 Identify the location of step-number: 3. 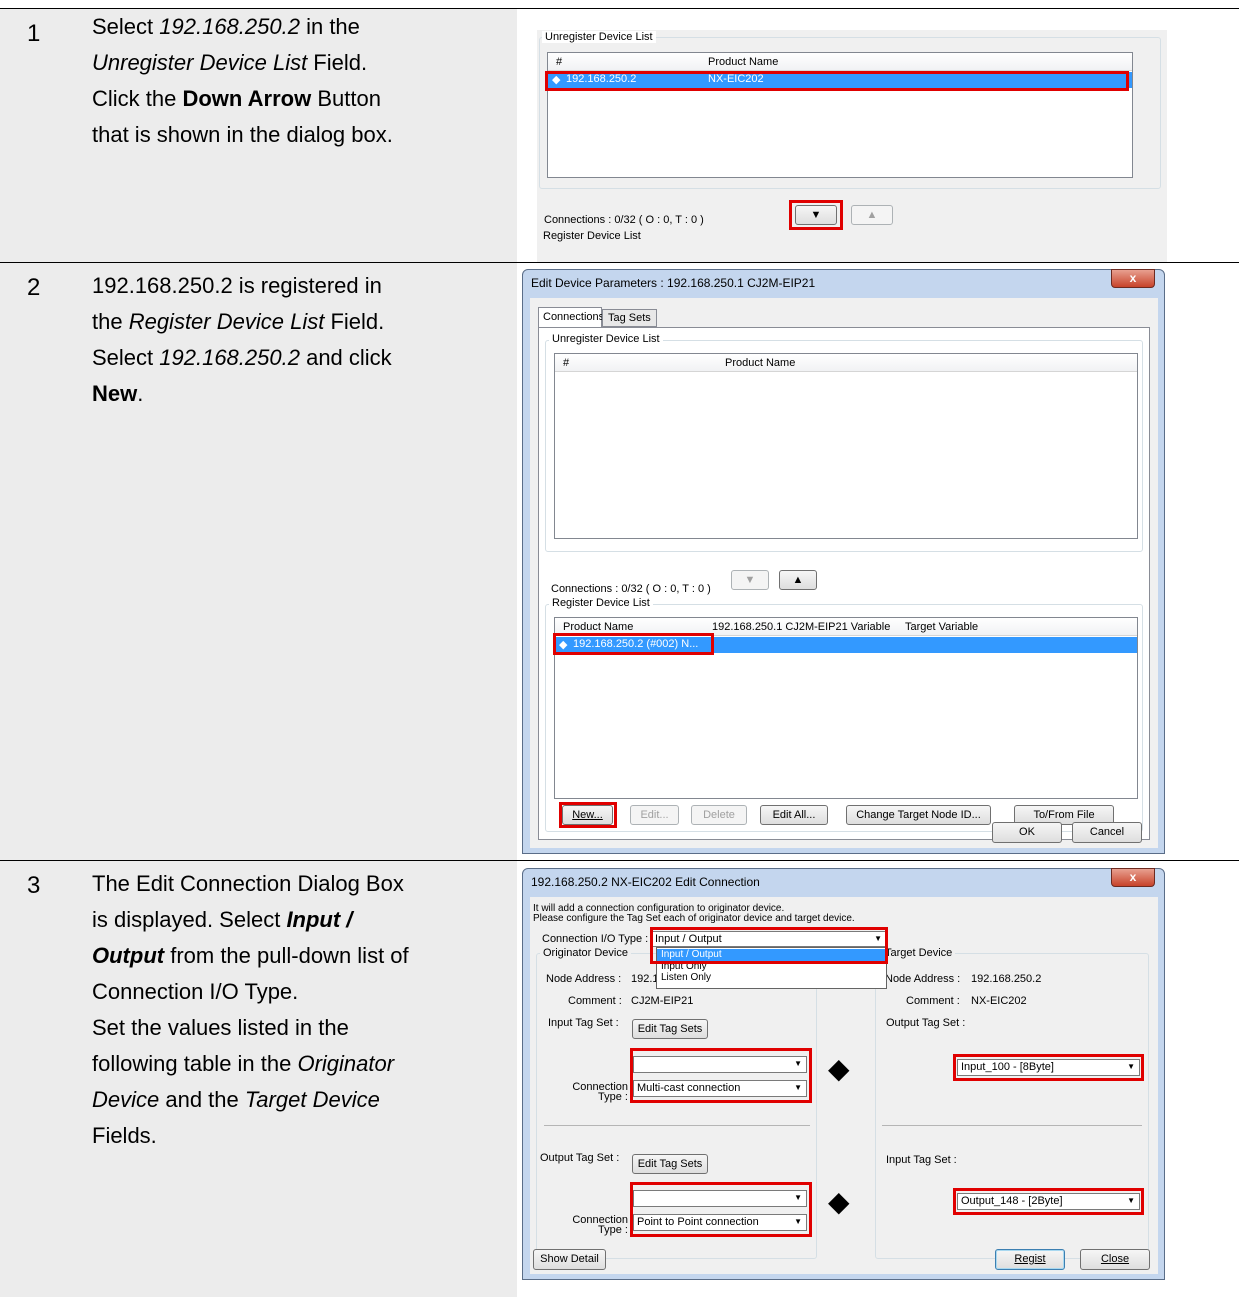
(34, 885).